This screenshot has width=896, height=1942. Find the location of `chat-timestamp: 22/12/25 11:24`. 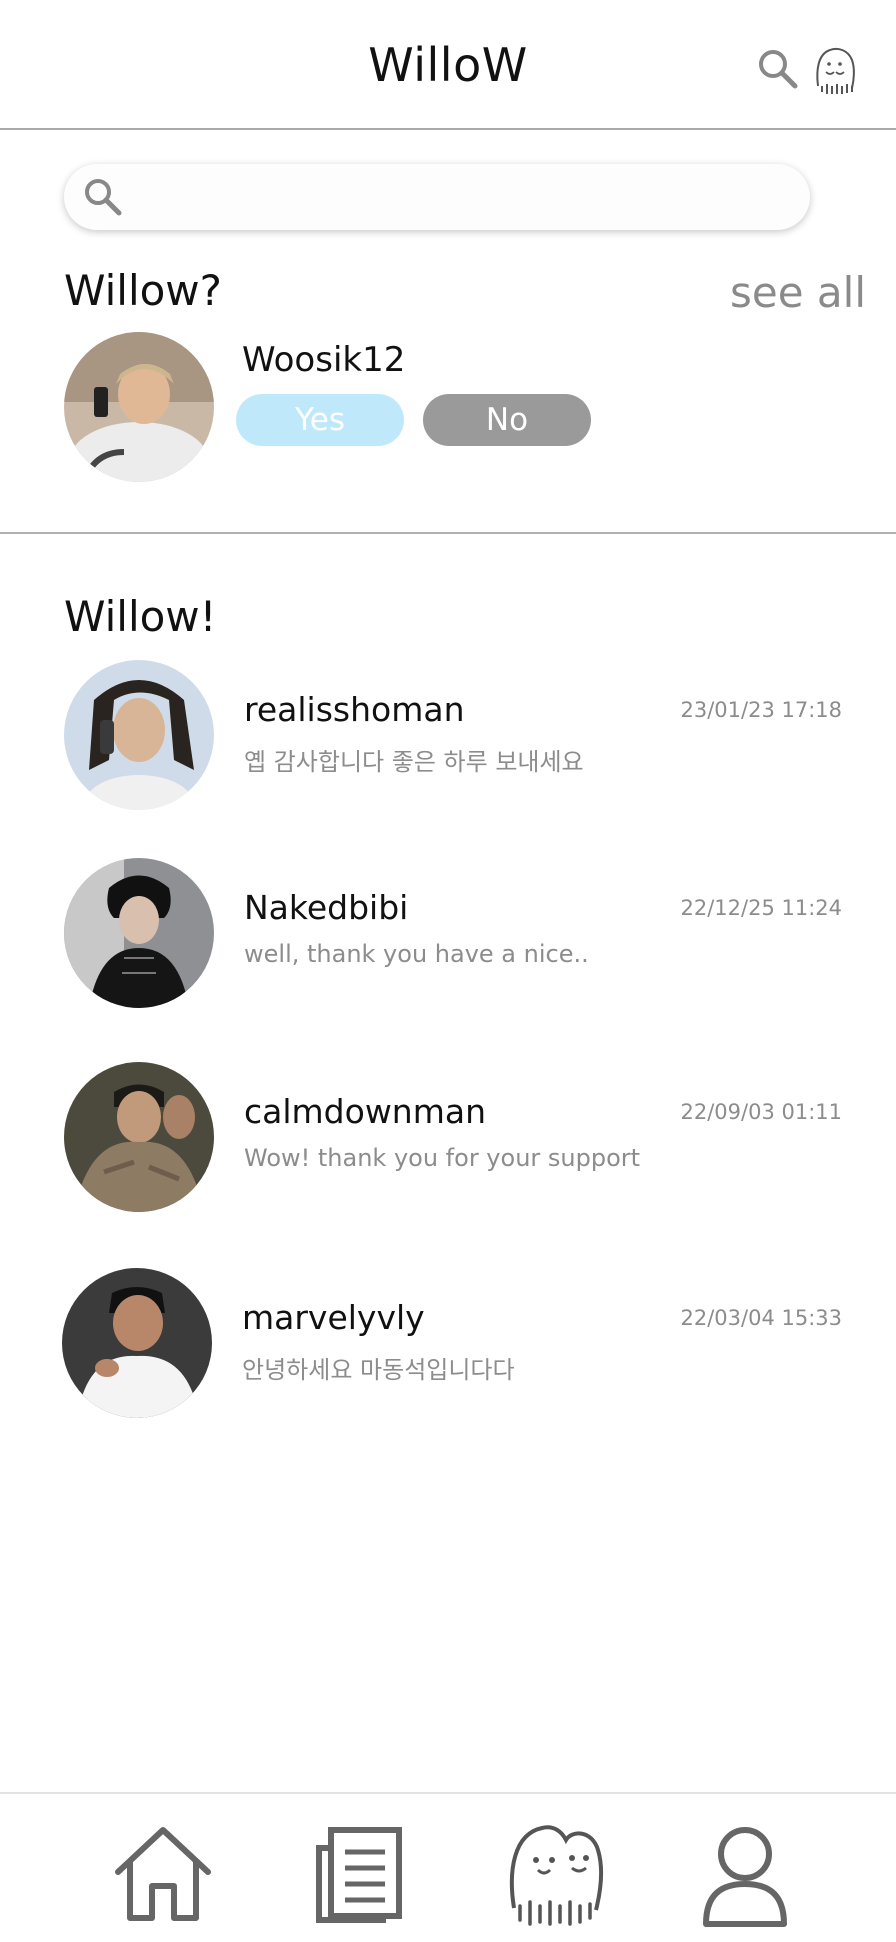

chat-timestamp: 22/12/25 11:24 is located at coordinates (761, 908).